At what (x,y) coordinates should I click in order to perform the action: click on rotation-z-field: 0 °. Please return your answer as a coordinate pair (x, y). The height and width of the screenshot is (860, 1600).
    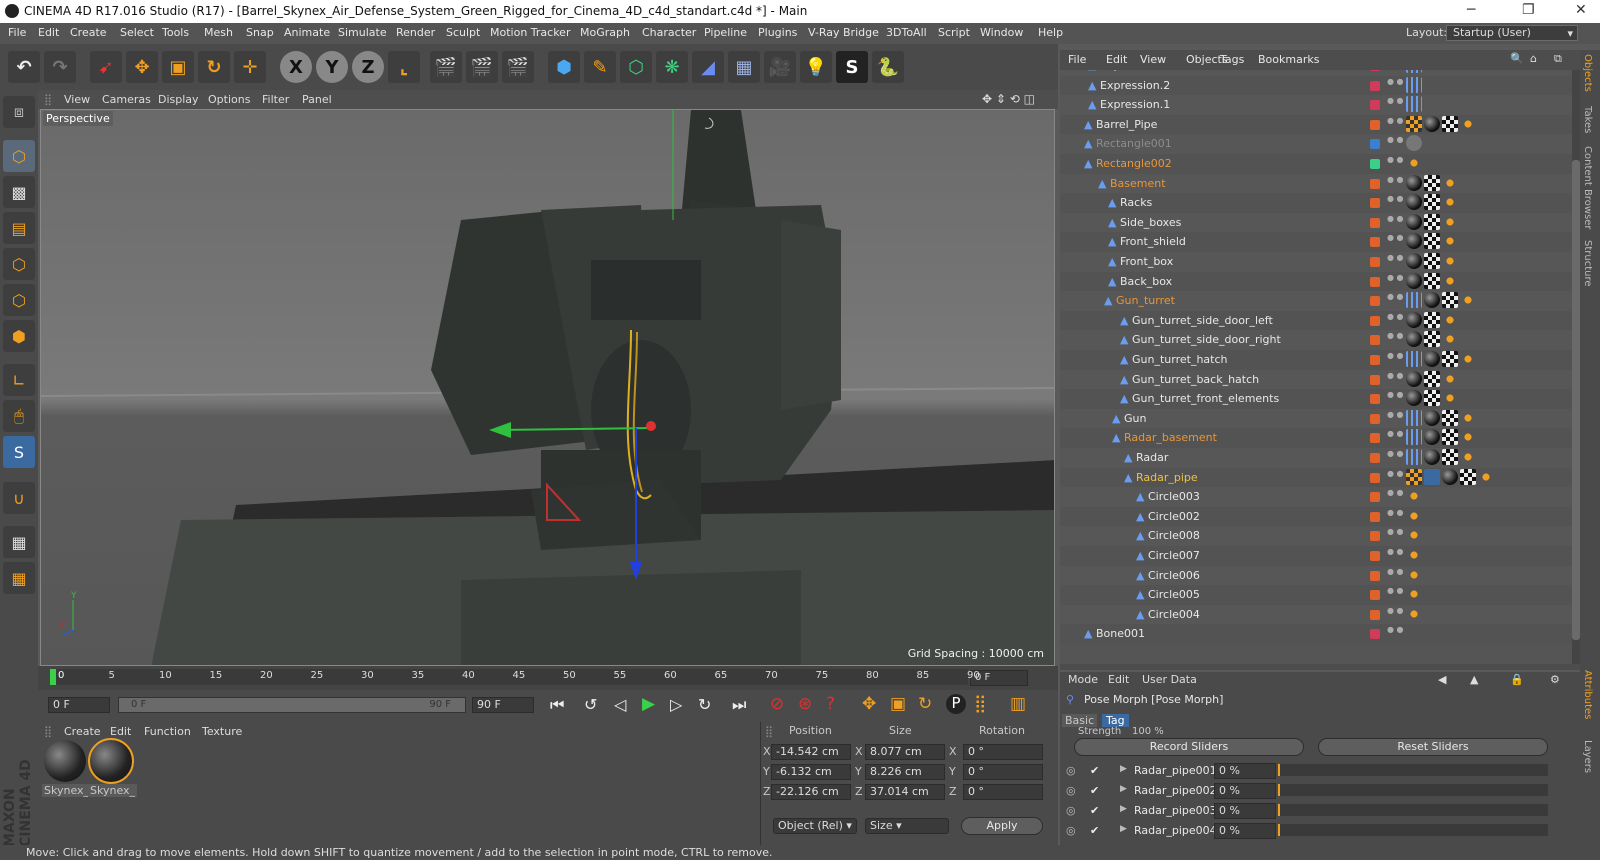
    Looking at the image, I should click on (1003, 792).